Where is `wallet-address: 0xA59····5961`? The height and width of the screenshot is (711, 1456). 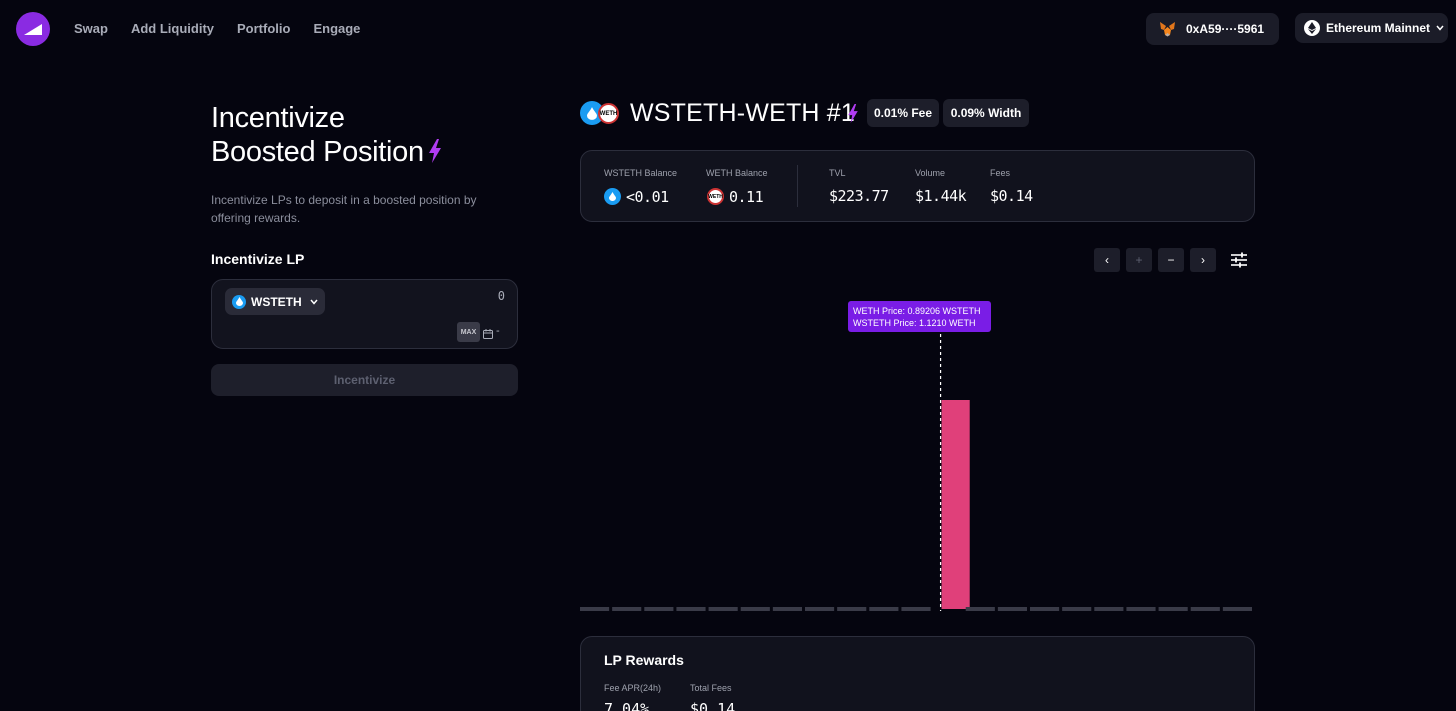
wallet-address: 0xA59····5961 is located at coordinates (1225, 29).